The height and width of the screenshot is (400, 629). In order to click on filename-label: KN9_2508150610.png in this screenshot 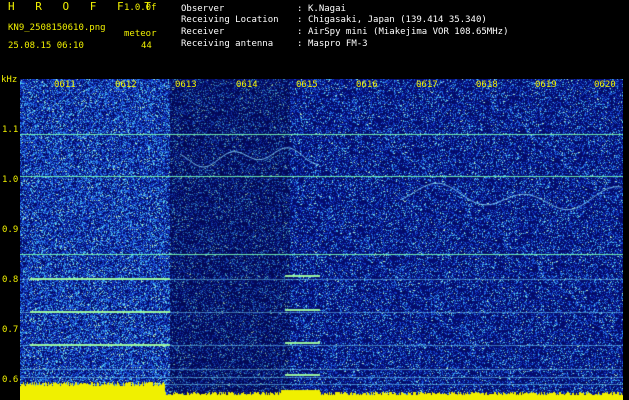, I will do `click(57, 28)`.